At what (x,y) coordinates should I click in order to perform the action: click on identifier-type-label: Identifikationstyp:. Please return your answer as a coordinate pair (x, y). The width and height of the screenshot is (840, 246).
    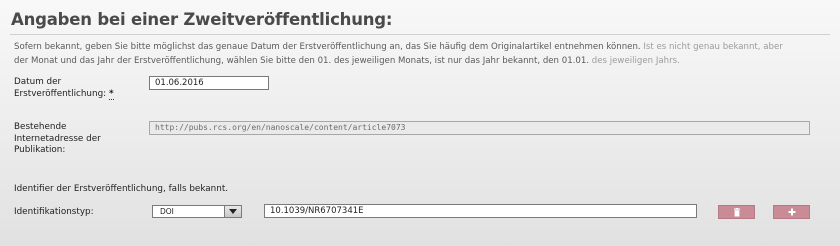
    Looking at the image, I should click on (54, 212).